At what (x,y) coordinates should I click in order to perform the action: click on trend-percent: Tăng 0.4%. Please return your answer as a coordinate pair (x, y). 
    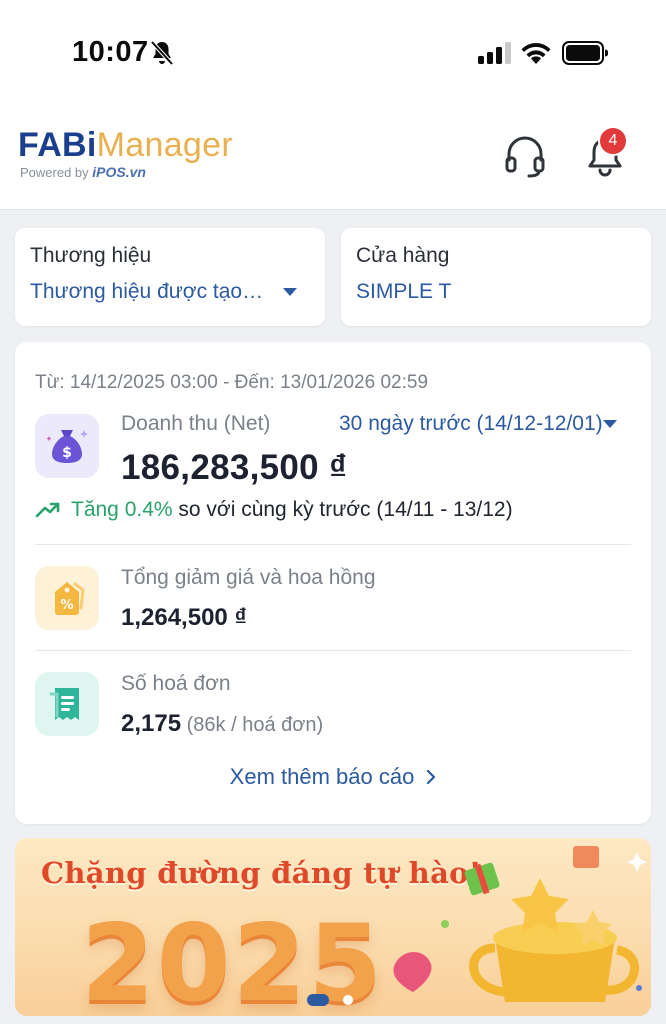
    Looking at the image, I should click on (122, 509).